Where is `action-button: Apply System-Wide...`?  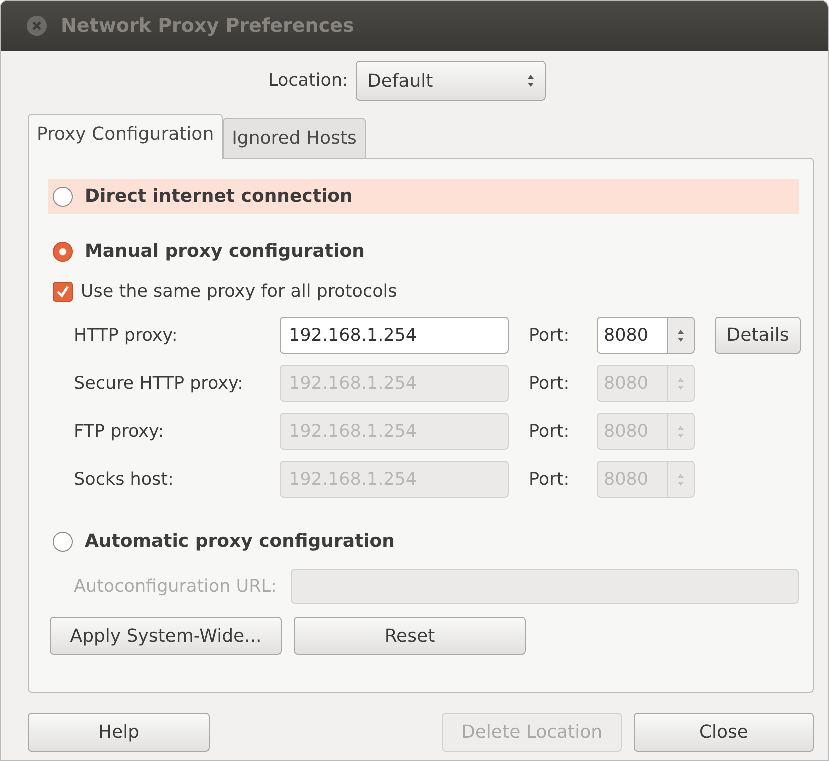 action-button: Apply System-Wide... is located at coordinates (166, 636).